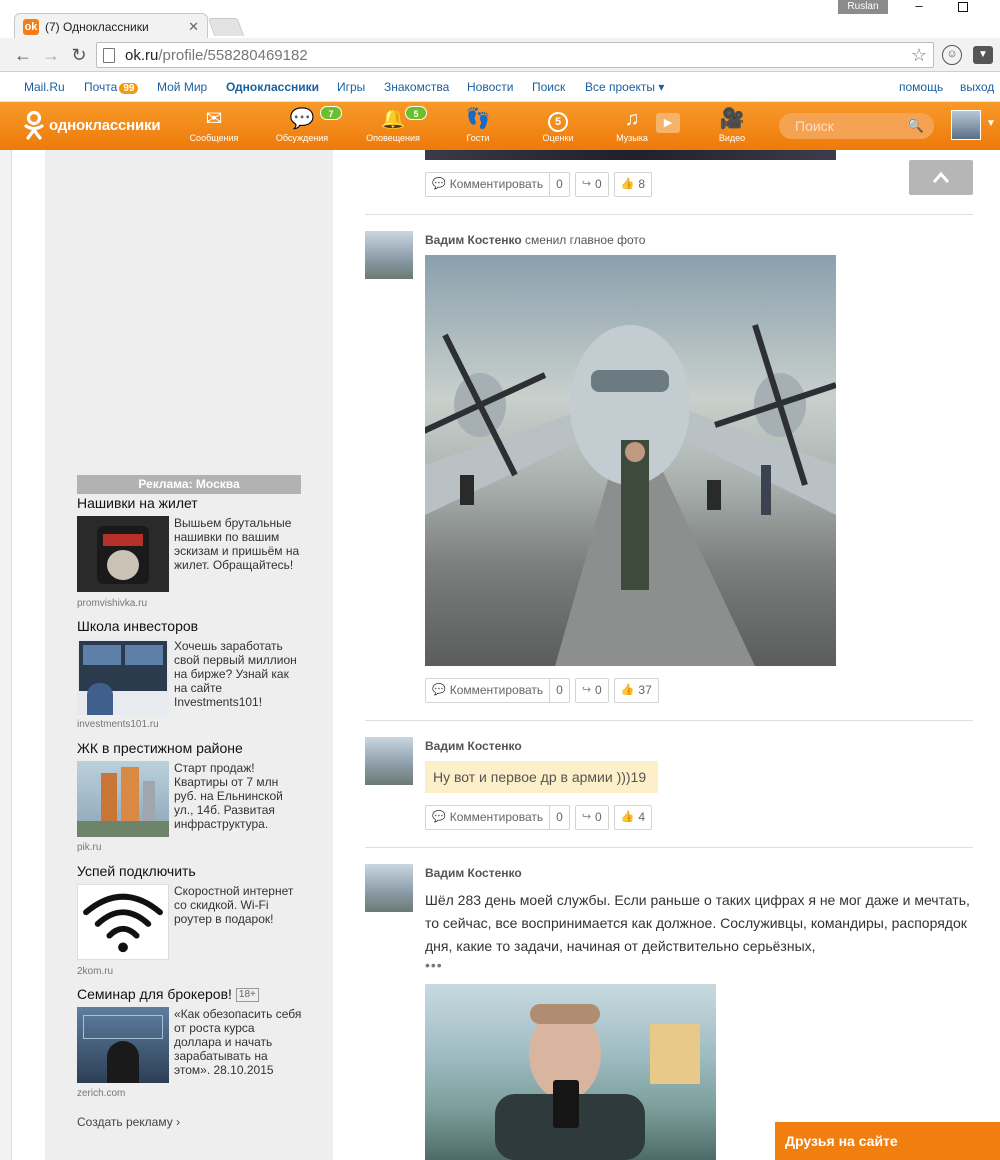  Describe the element at coordinates (952, 55) in the screenshot. I see `extension-face-icon: ☺` at that location.